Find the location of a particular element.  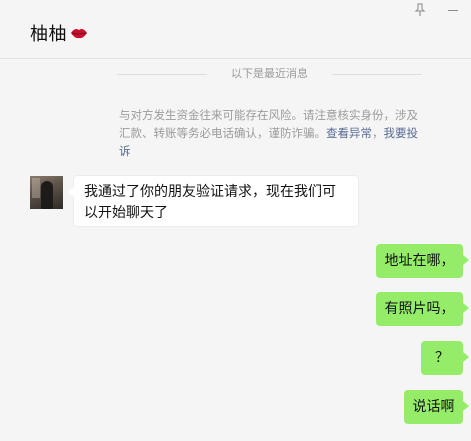

outgoing-message: 说话啊 is located at coordinates (436, 407).